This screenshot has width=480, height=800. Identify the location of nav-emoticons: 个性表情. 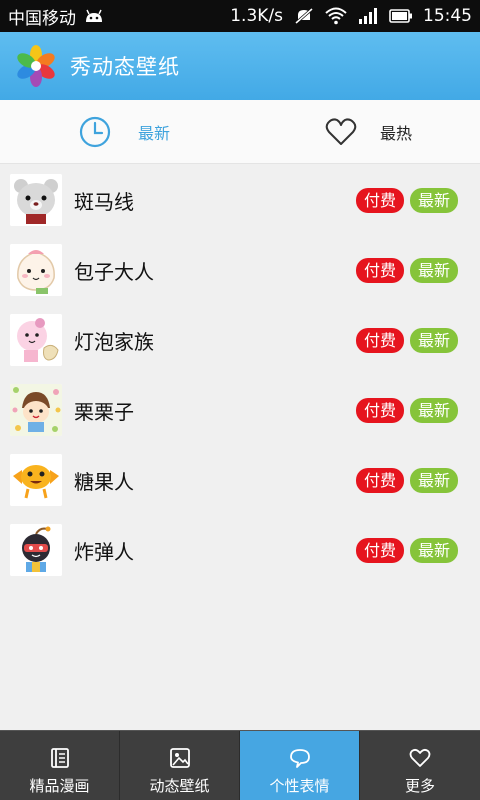
(300, 765).